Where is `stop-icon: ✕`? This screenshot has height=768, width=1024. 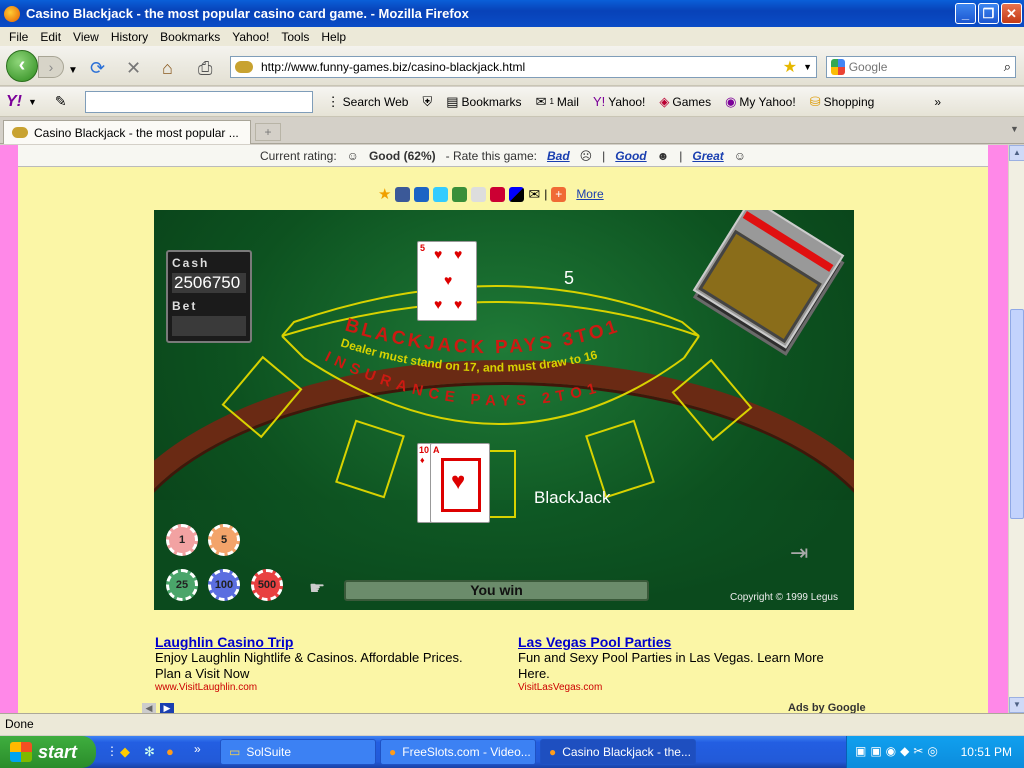 stop-icon: ✕ is located at coordinates (133, 68).